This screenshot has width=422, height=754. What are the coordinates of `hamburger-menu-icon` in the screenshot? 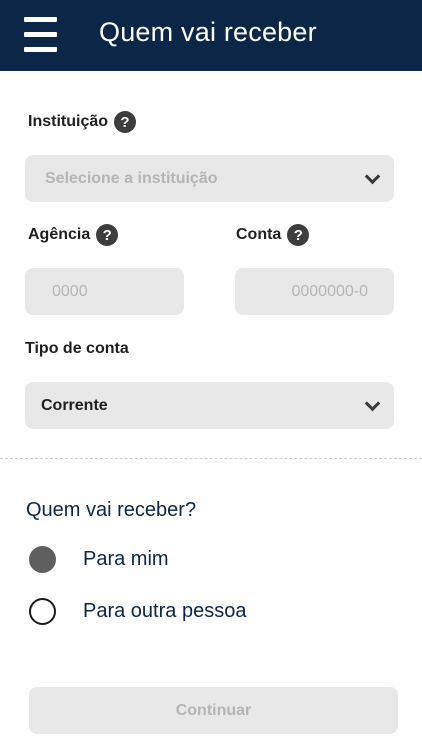 It's located at (40, 35).